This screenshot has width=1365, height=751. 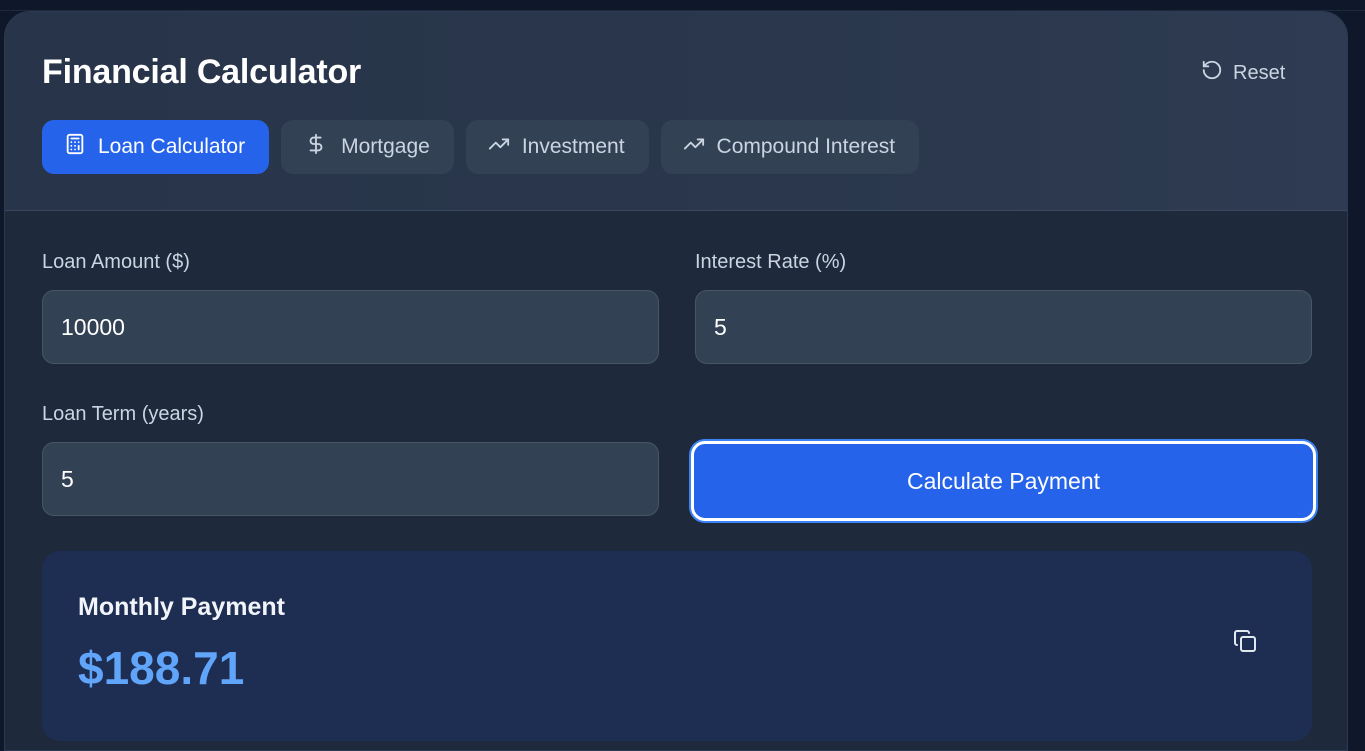 What do you see at coordinates (771, 262) in the screenshot?
I see `interest-rate-label: Interest Rate (%)` at bounding box center [771, 262].